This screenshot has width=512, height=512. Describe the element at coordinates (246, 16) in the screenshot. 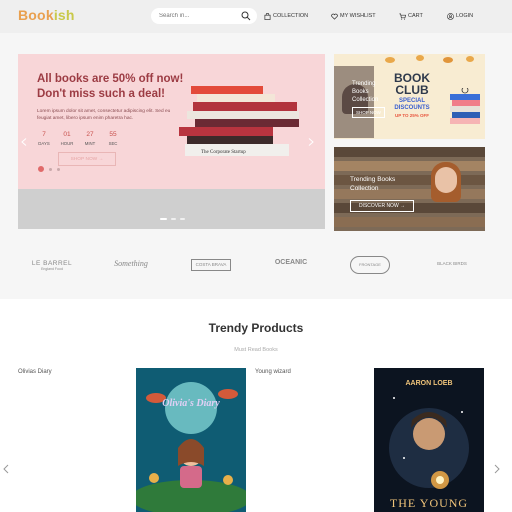

I see `search-icon` at that location.